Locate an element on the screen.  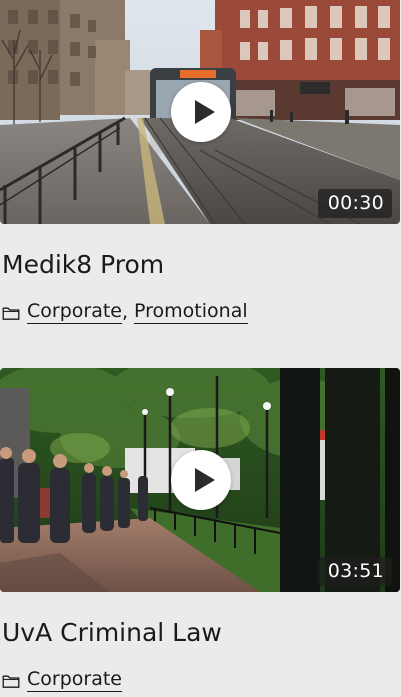
video-categories: Corporate is located at coordinates (62, 680).